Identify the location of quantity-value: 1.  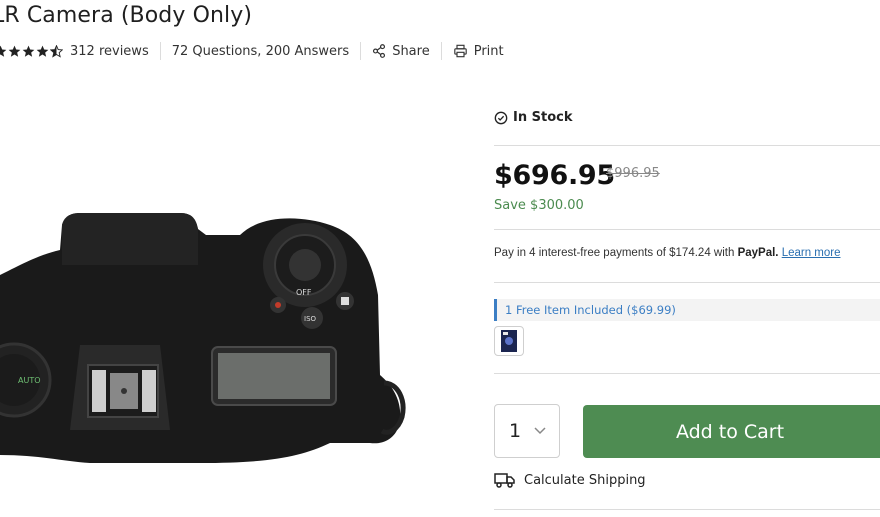
(515, 431).